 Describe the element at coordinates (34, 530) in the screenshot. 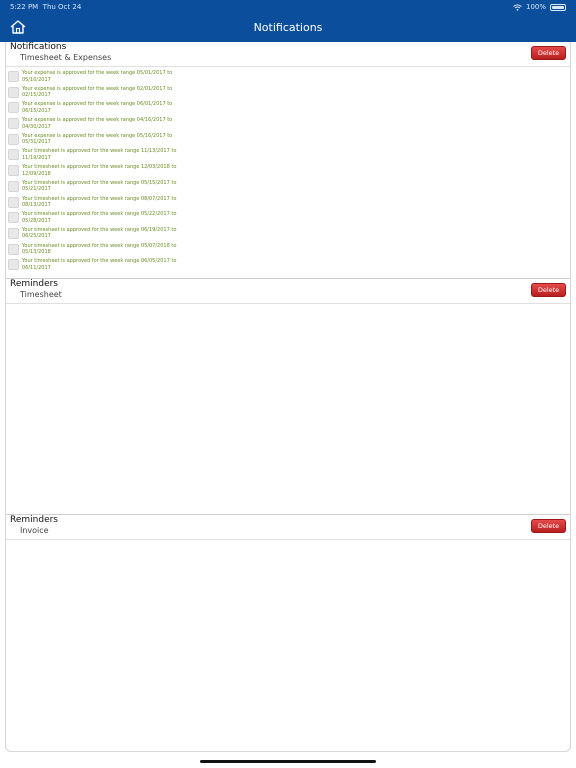

I see `section-subtitle: Invoice` at that location.